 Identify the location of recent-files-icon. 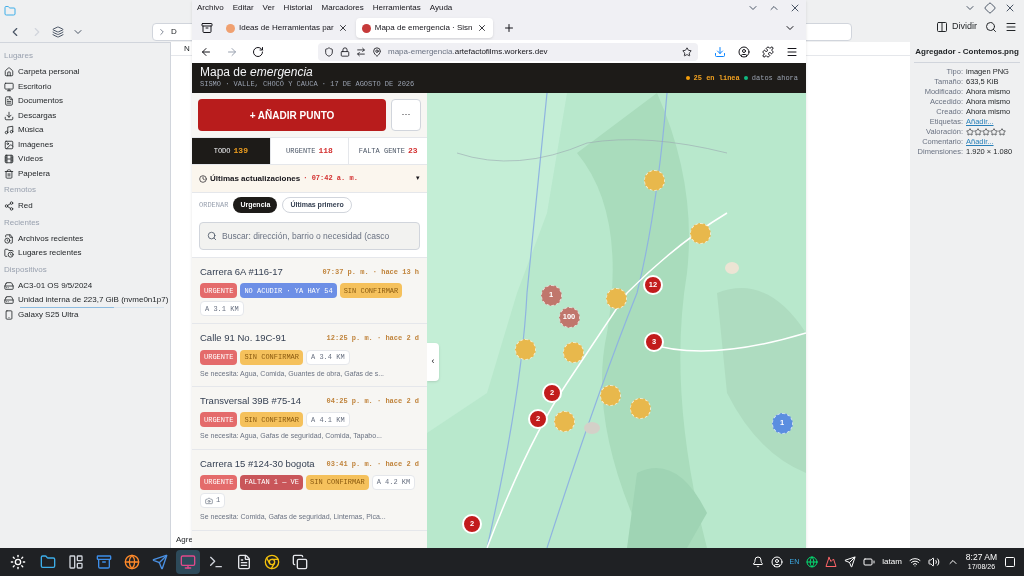
(9, 238).